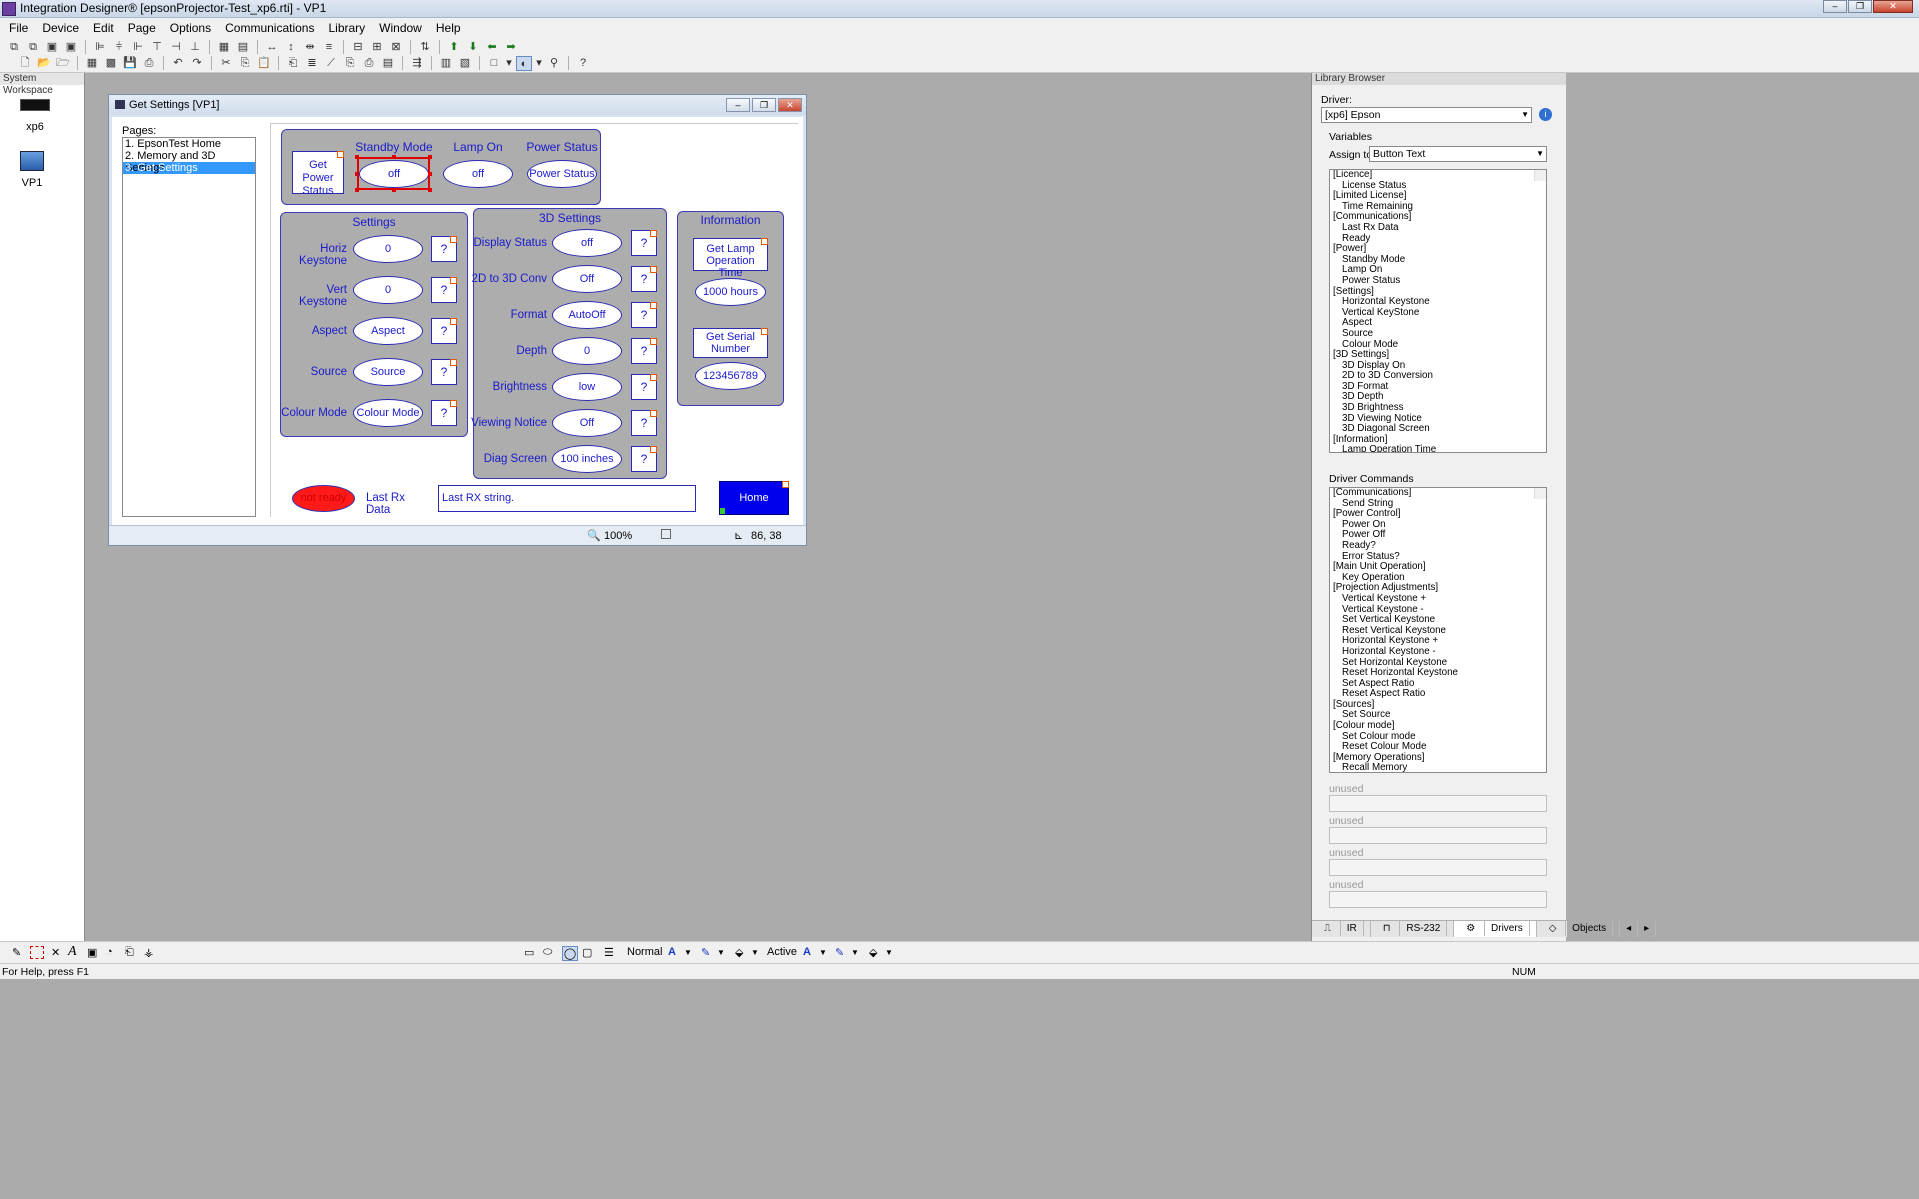 The image size is (1919, 1199). What do you see at coordinates (644, 459) in the screenshot?
I see `diag-screen-query-button: ?` at bounding box center [644, 459].